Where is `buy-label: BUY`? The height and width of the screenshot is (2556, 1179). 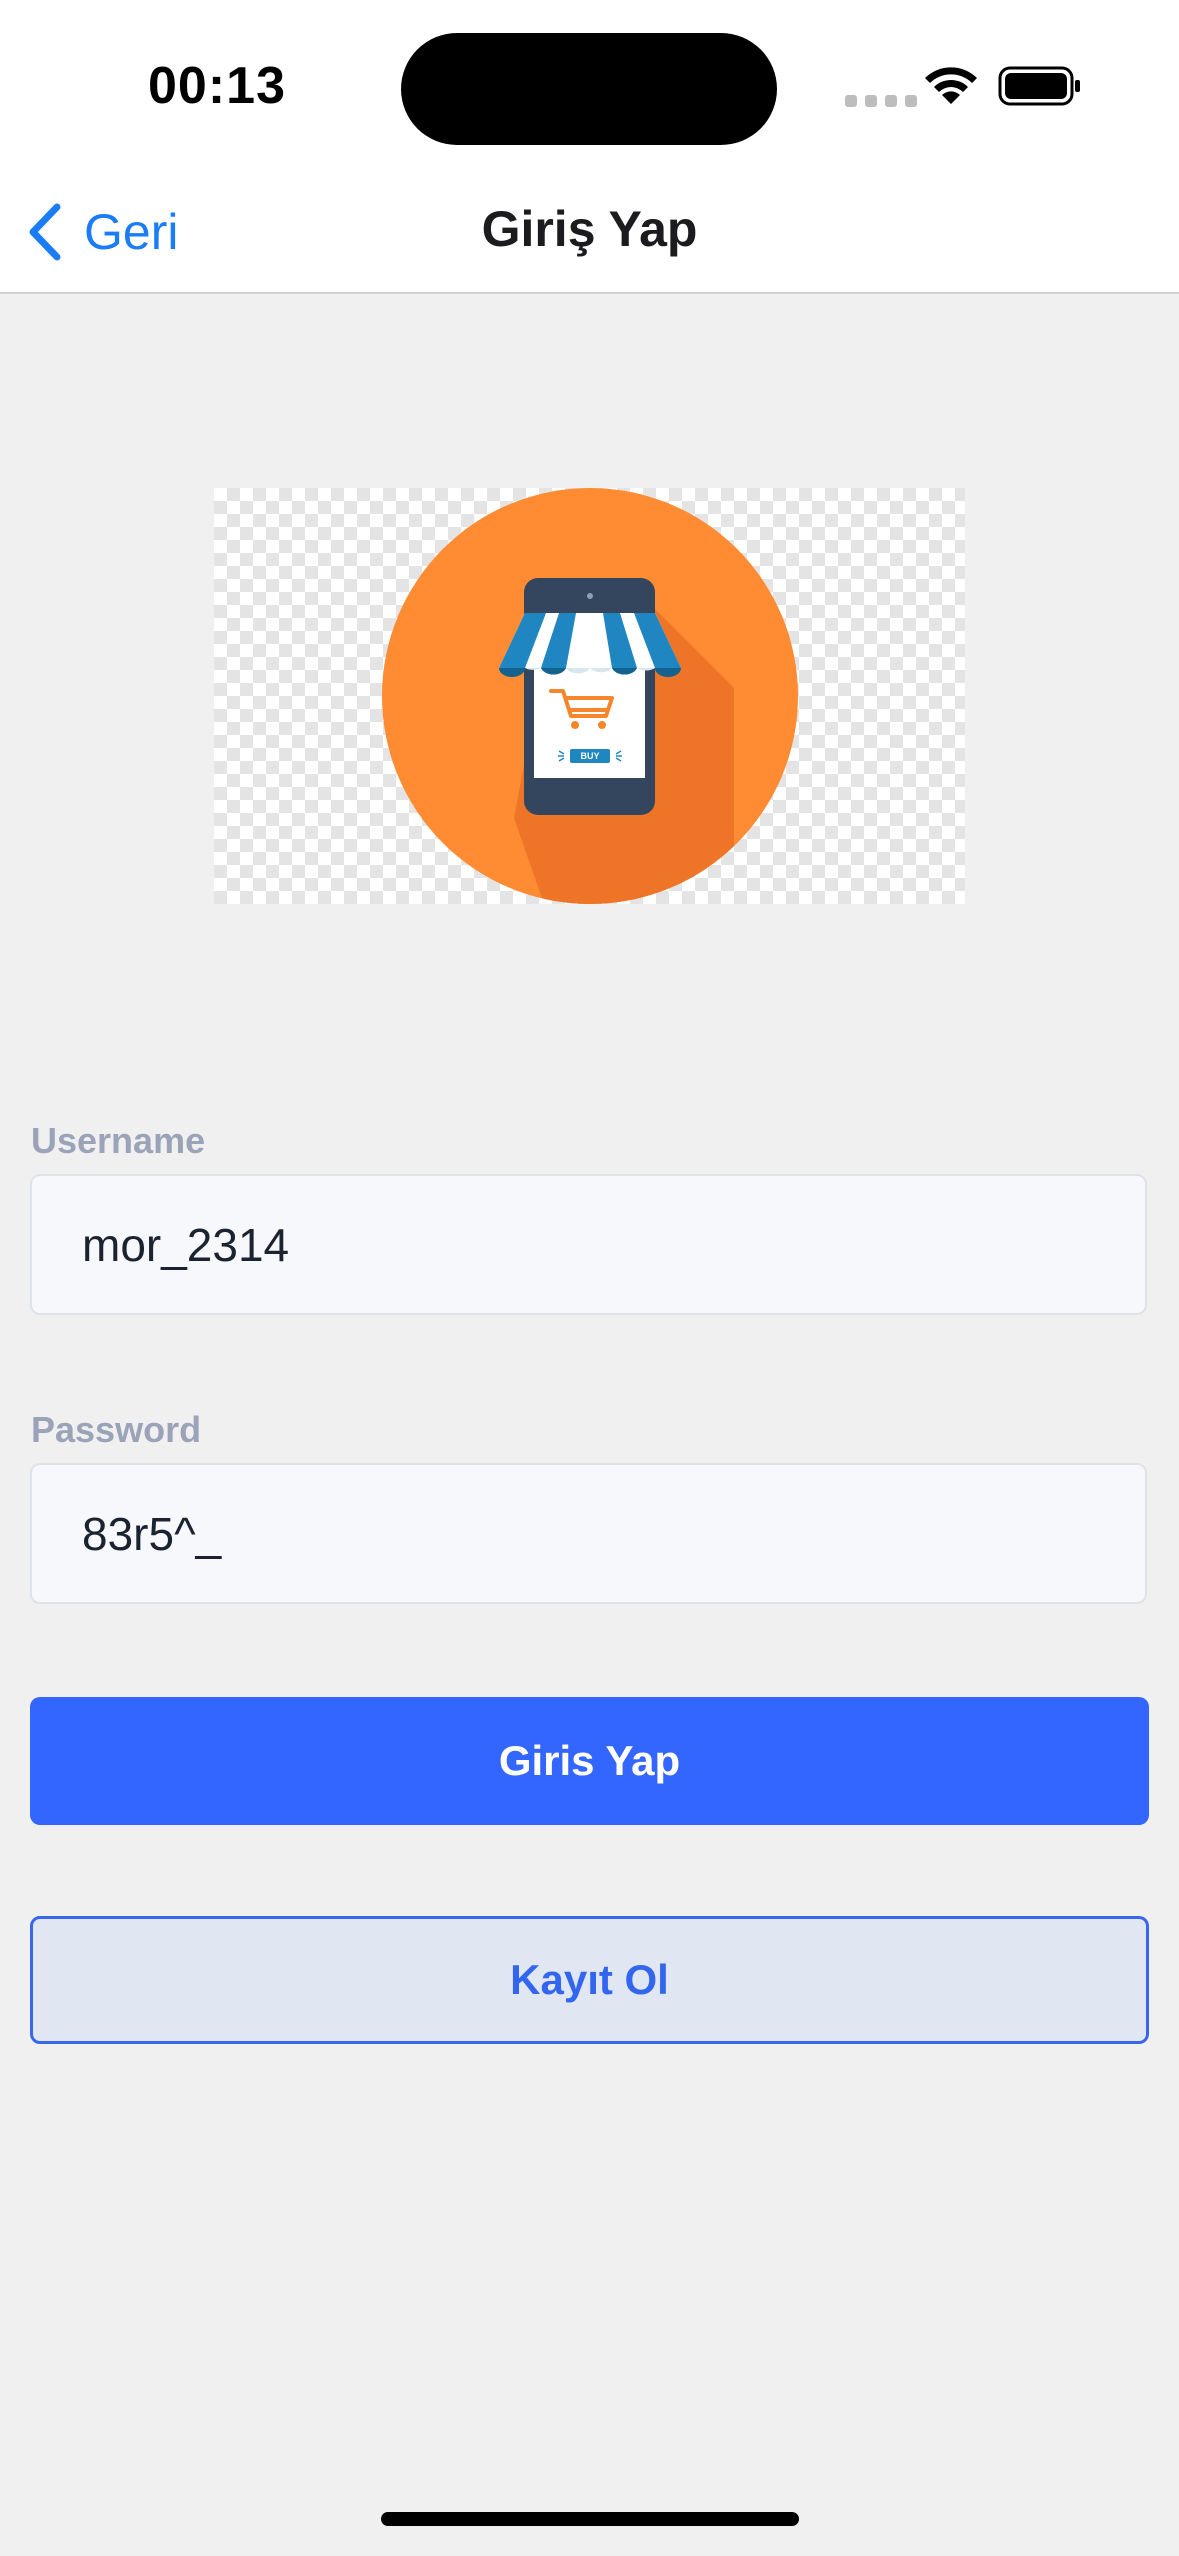
buy-label: BUY is located at coordinates (589, 756).